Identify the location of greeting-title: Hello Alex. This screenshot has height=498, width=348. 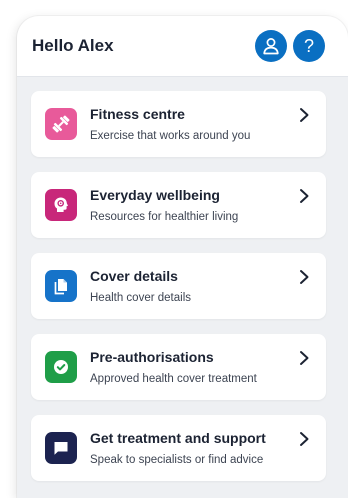
(73, 45).